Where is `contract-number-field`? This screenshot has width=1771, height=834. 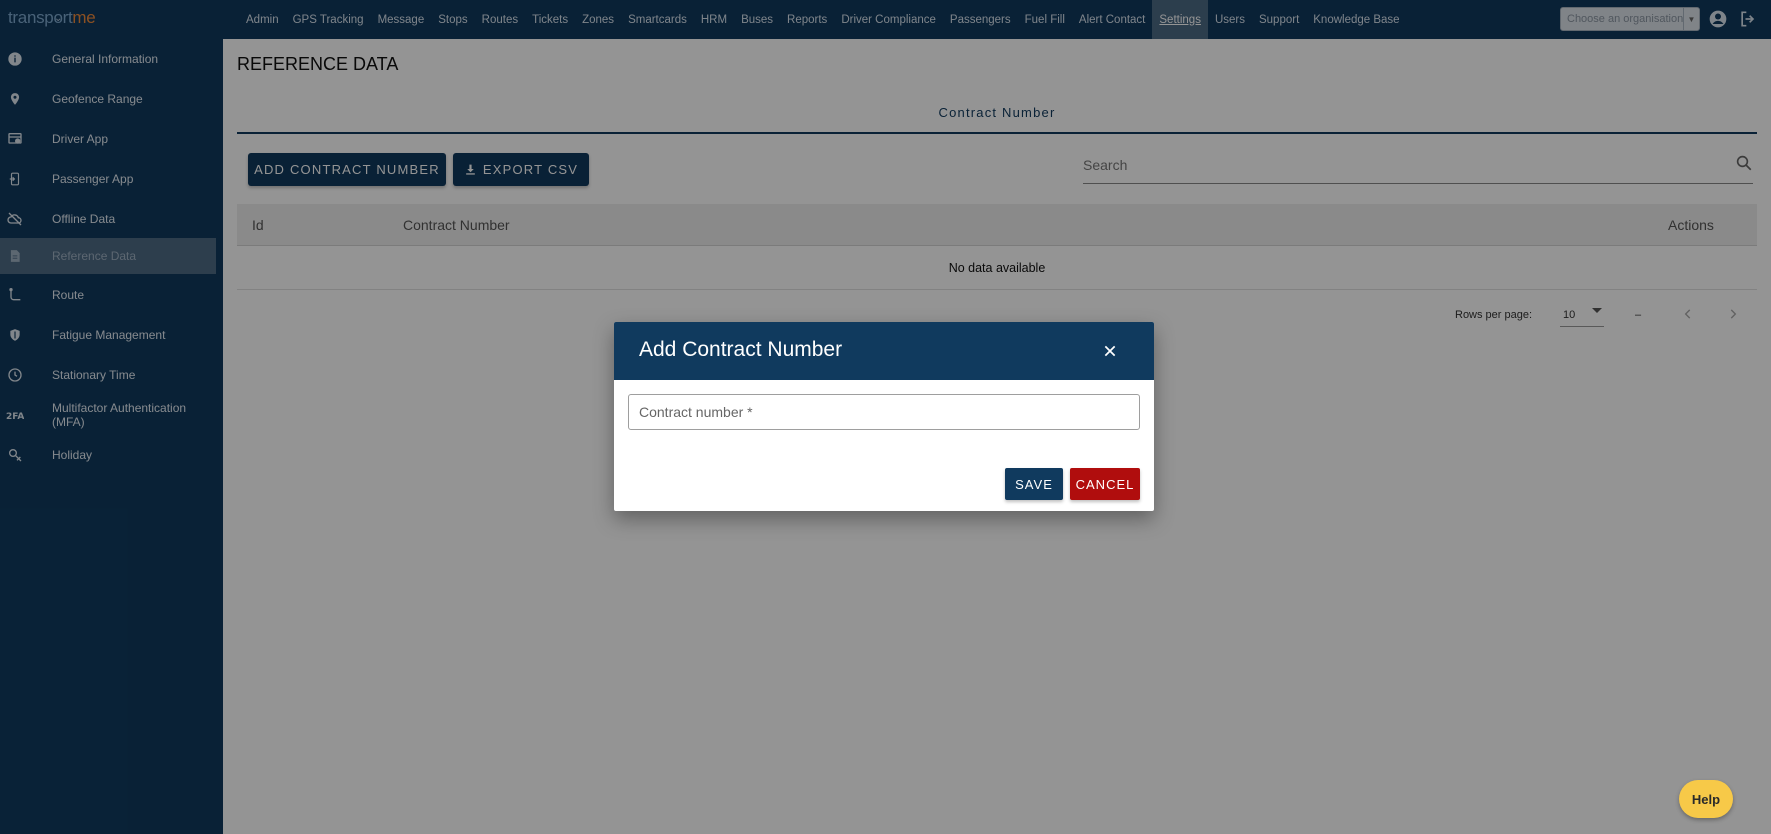 contract-number-field is located at coordinates (884, 412).